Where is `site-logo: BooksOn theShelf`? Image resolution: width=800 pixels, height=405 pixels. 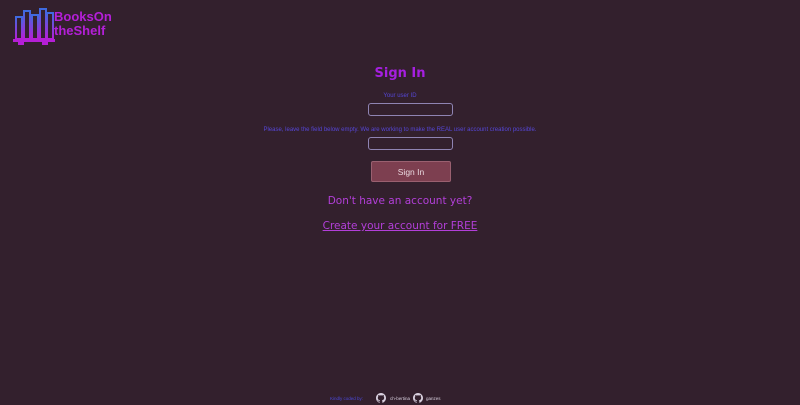 site-logo: BooksOn theShelf is located at coordinates (67, 27).